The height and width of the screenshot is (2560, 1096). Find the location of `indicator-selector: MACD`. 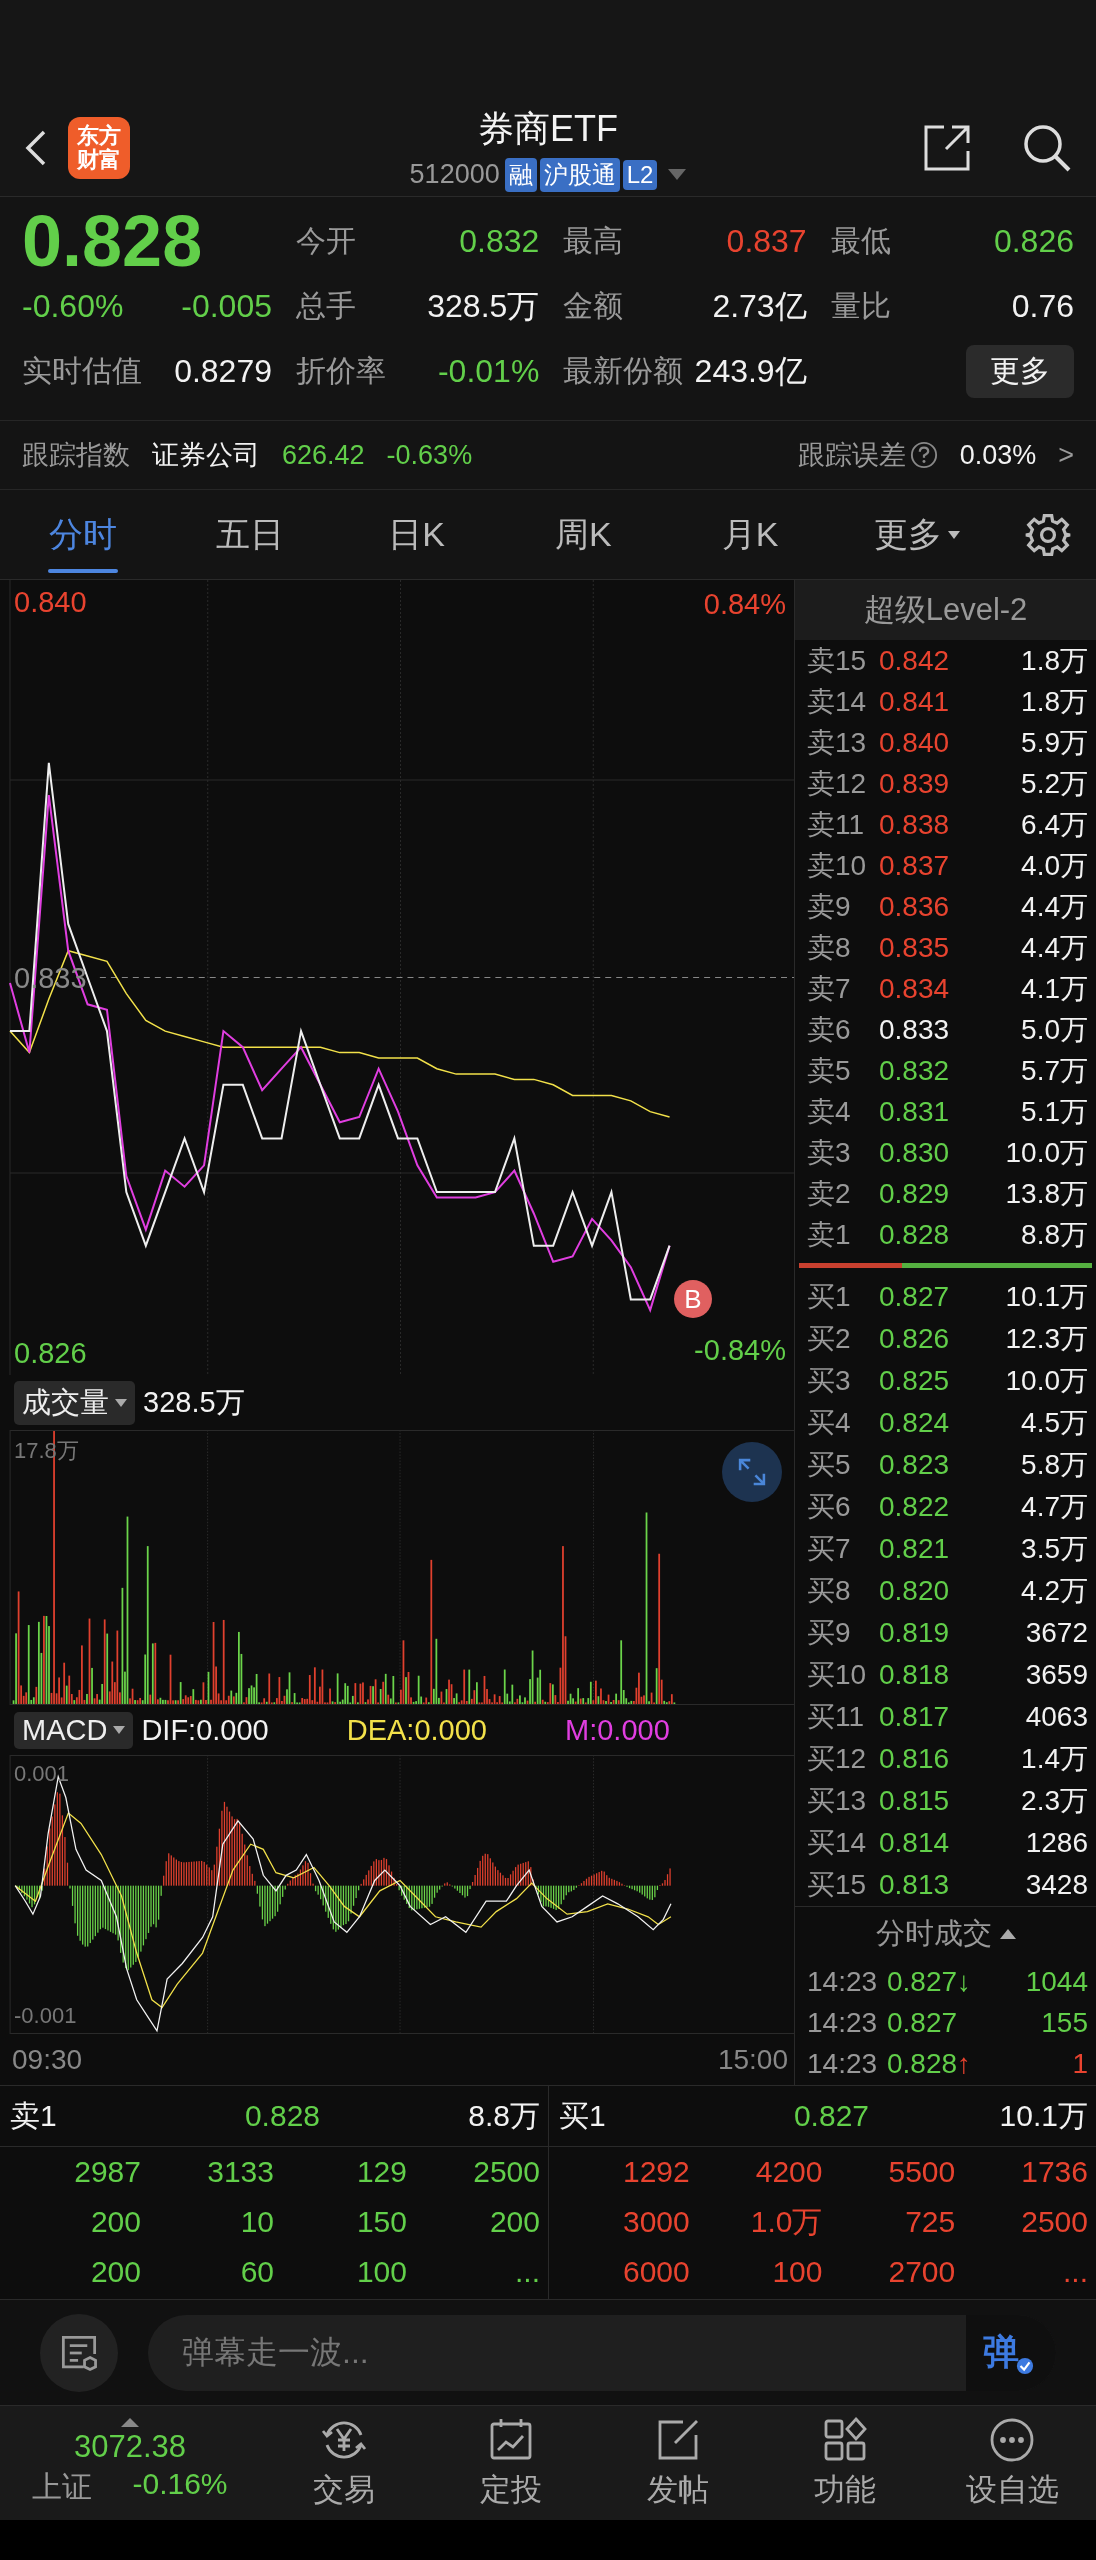

indicator-selector: MACD is located at coordinates (74, 1730).